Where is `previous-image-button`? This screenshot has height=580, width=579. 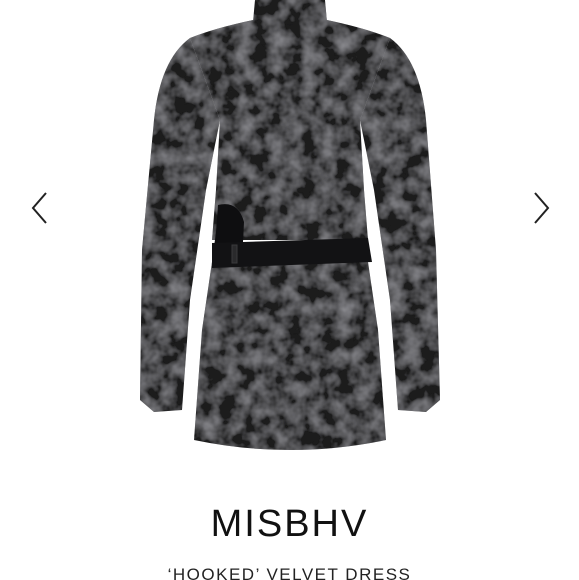 previous-image-button is located at coordinates (39, 208).